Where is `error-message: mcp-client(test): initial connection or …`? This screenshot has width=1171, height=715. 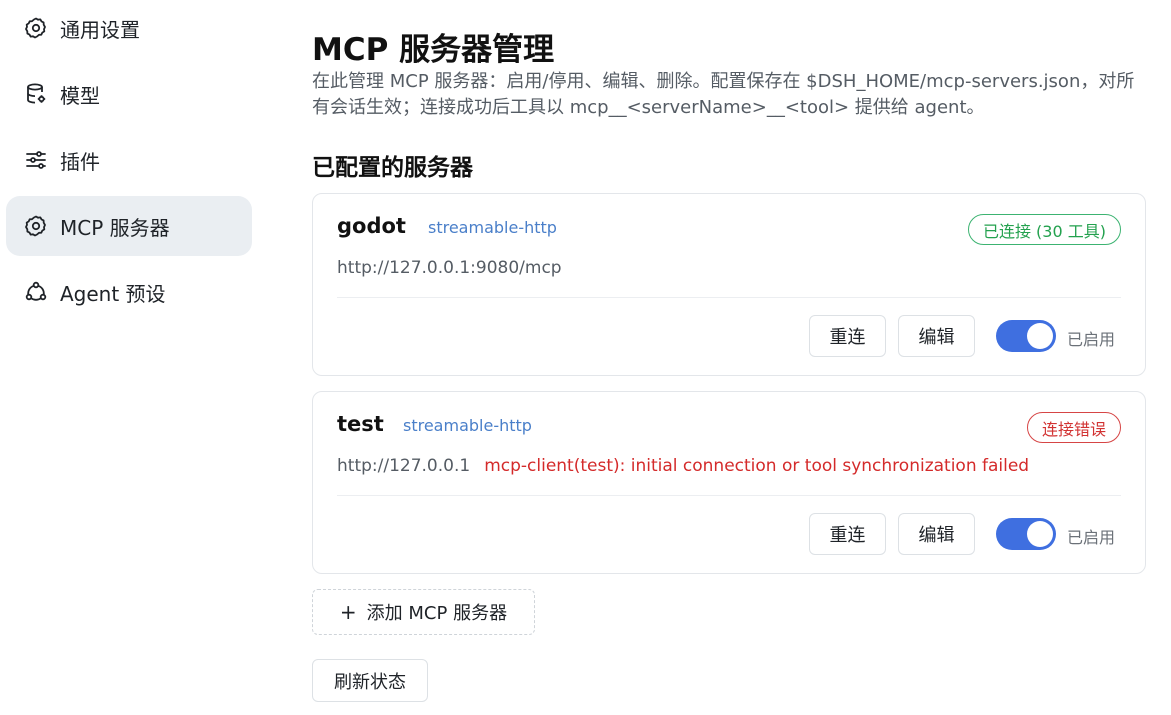 error-message: mcp-client(test): initial connection or … is located at coordinates (757, 466).